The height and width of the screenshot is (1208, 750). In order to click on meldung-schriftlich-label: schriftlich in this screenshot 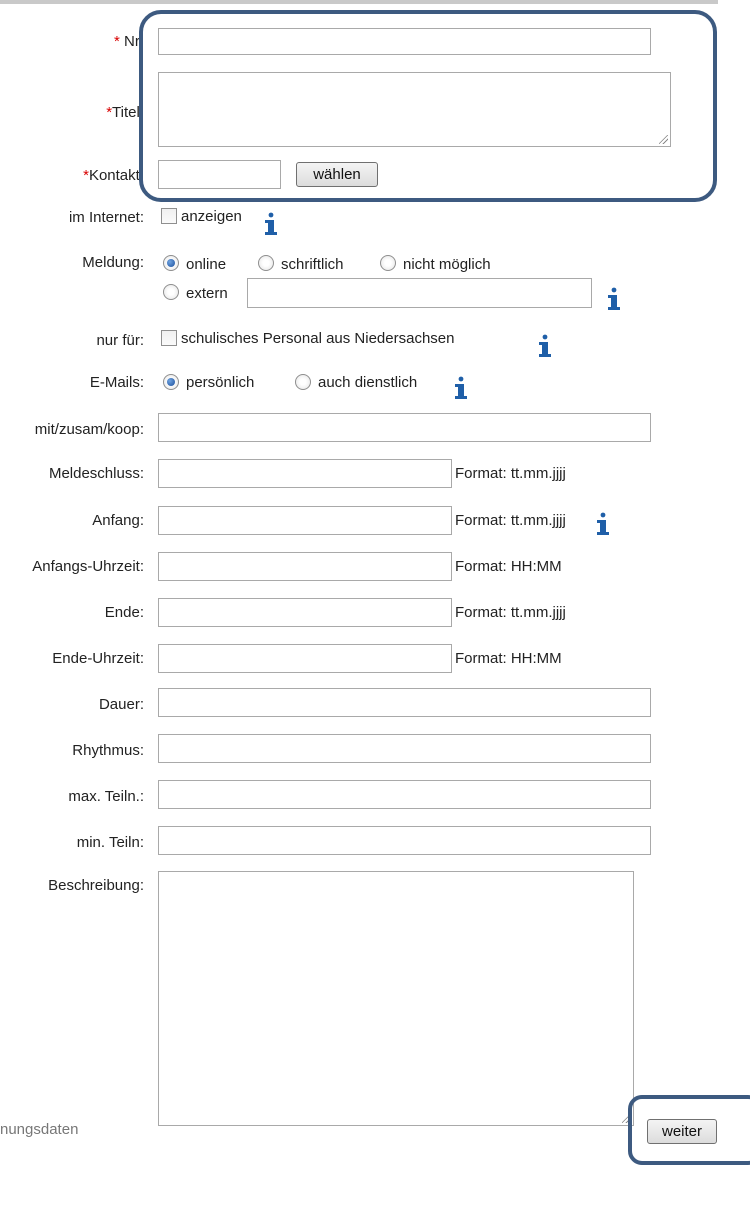, I will do `click(312, 264)`.